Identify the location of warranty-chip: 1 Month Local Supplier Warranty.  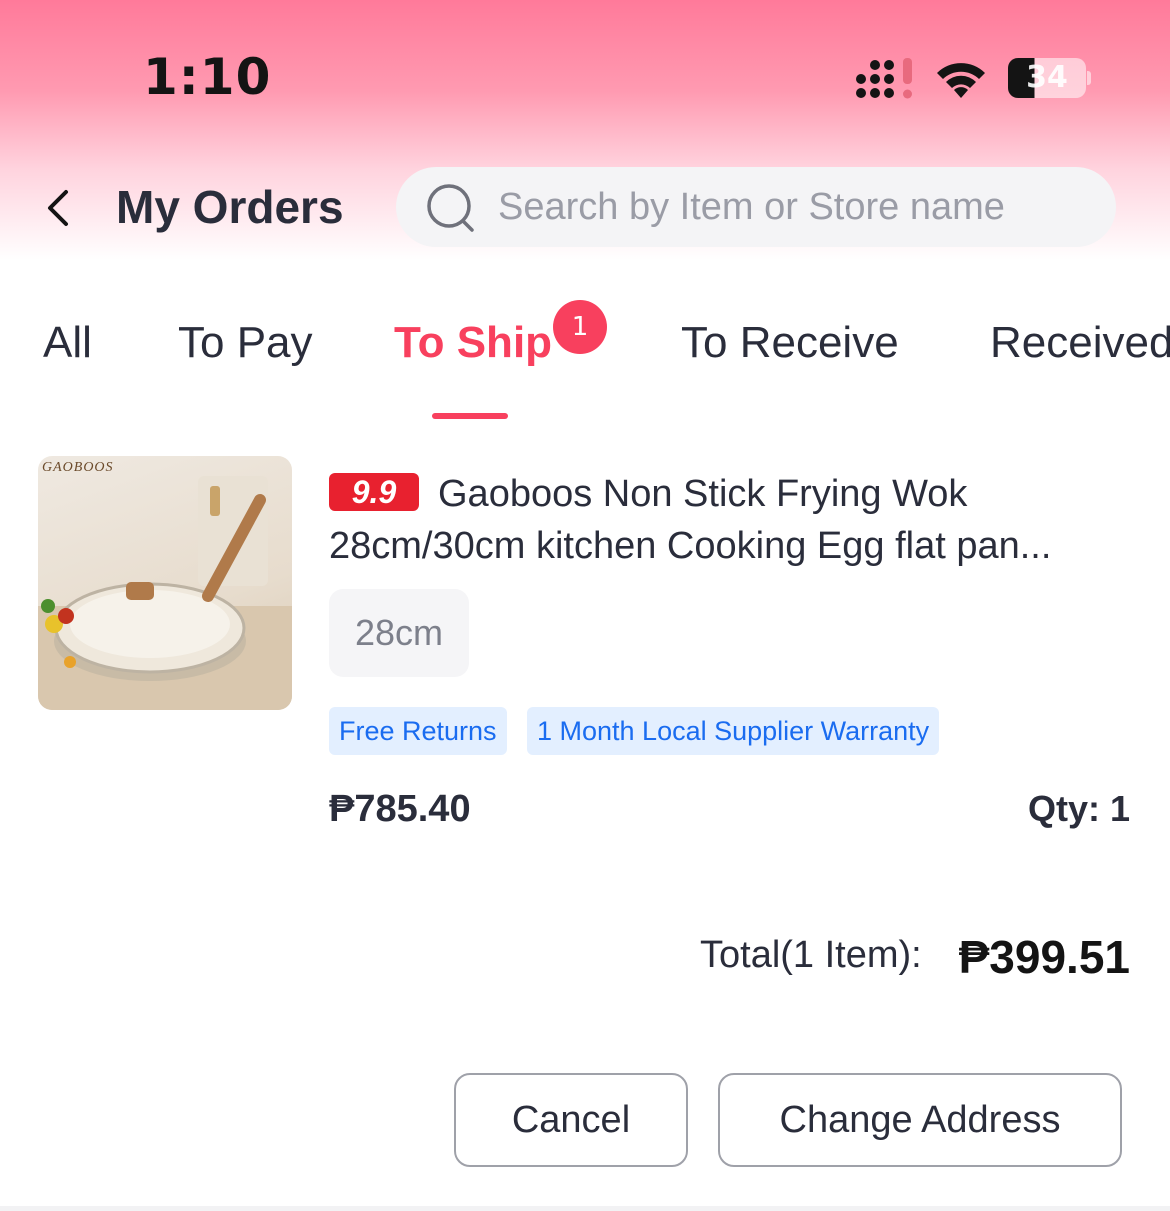
(733, 731).